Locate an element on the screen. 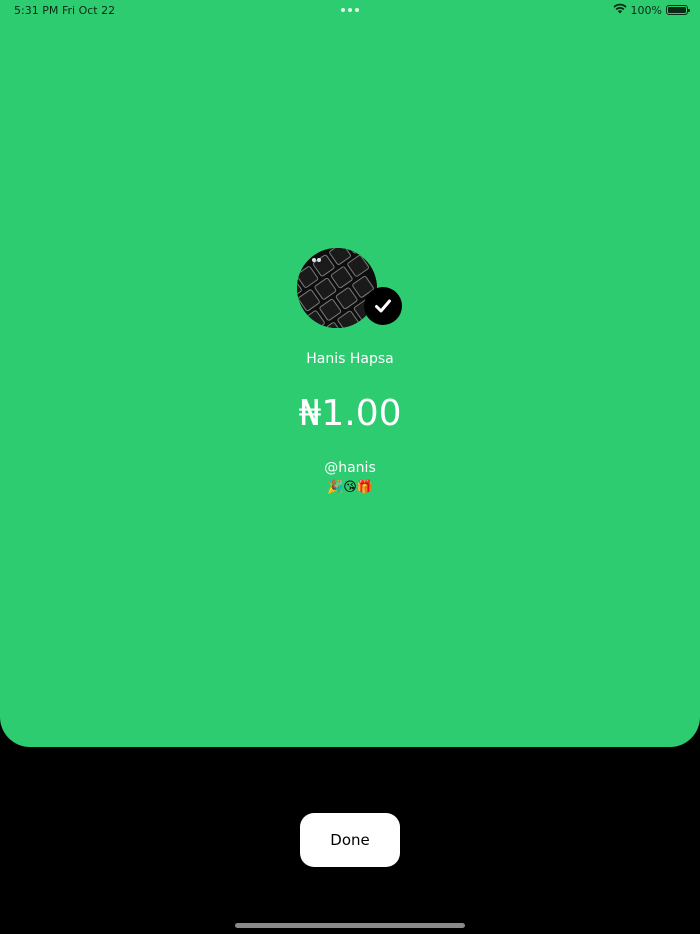 This screenshot has width=700, height=934. verified-badge is located at coordinates (383, 306).